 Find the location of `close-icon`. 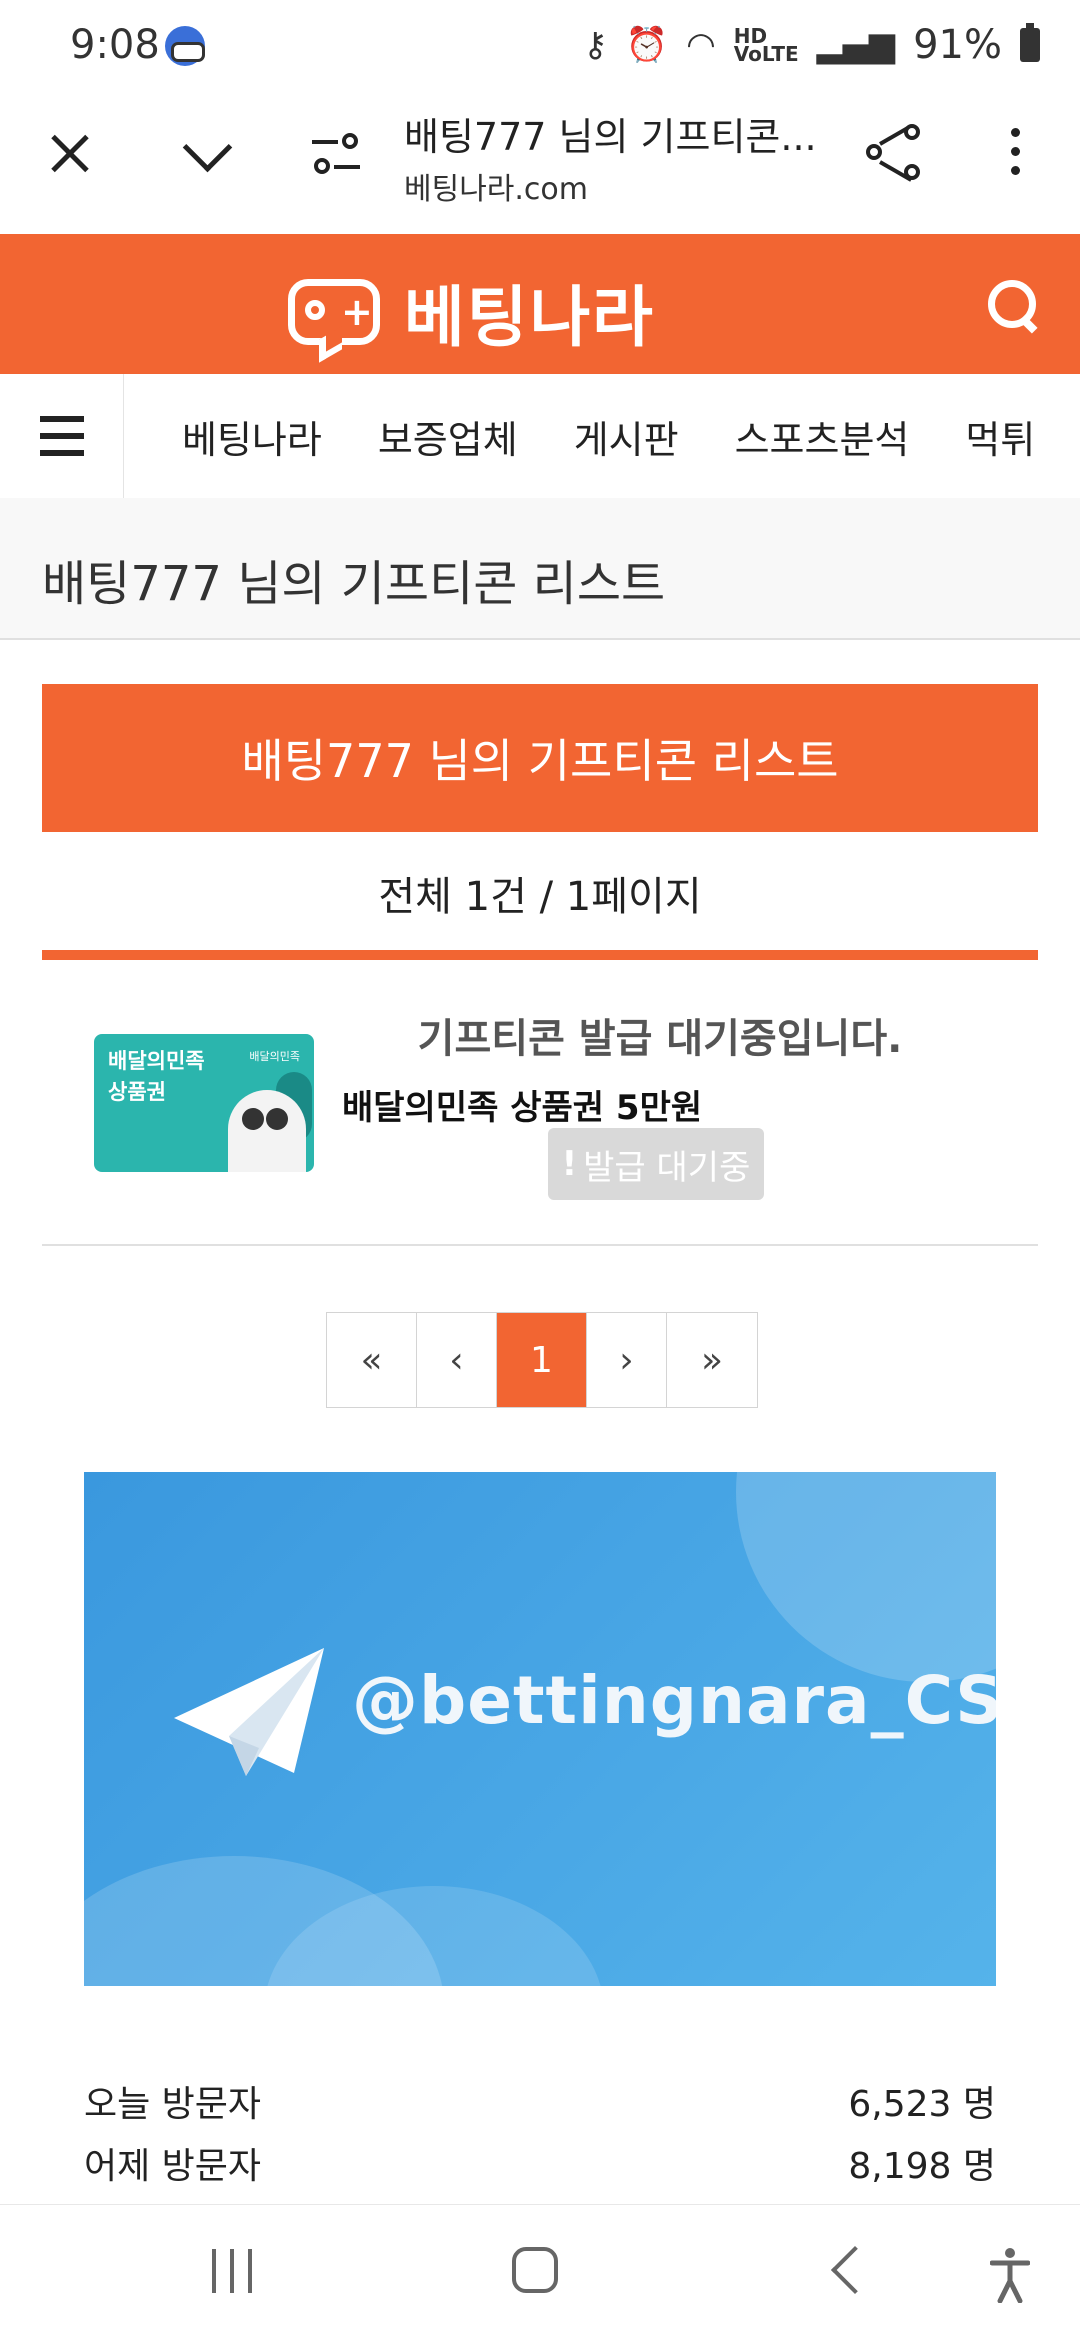

close-icon is located at coordinates (70, 154).